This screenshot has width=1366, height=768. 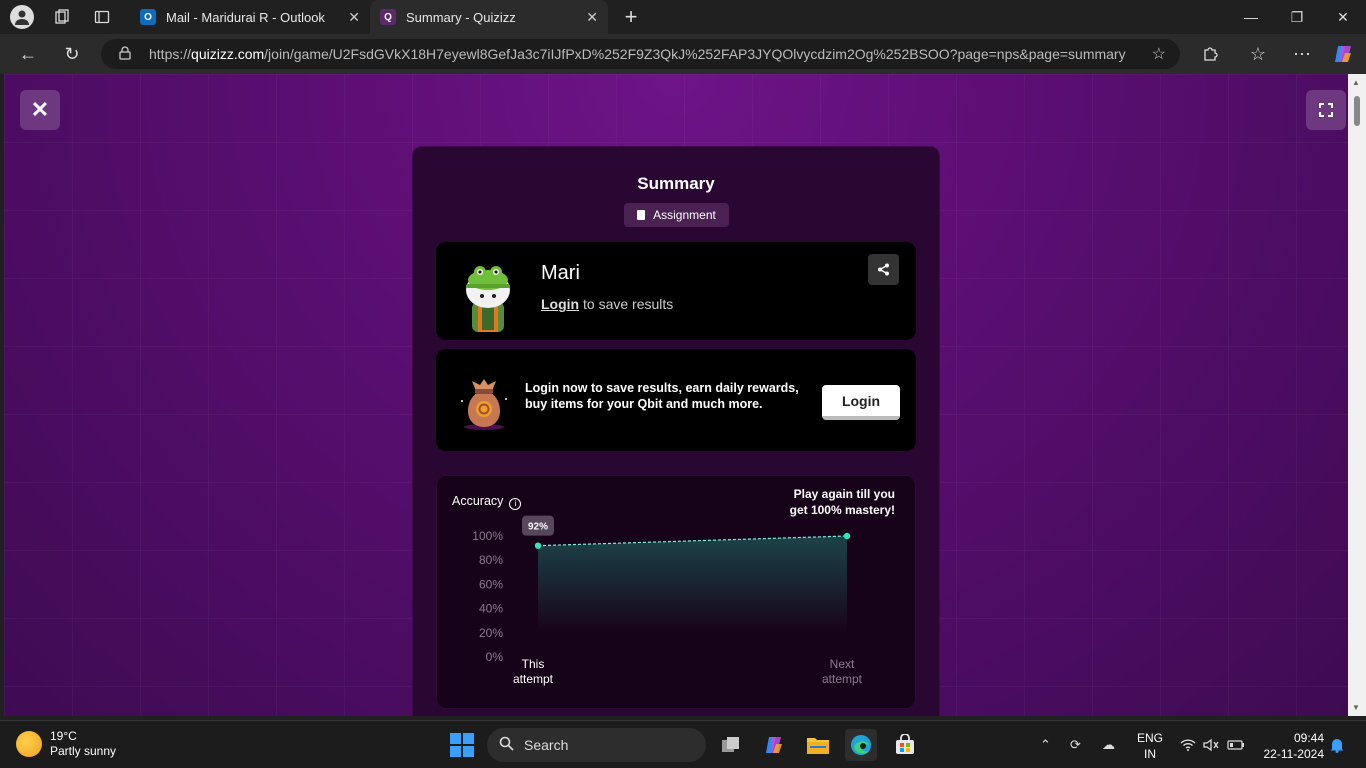 What do you see at coordinates (1357, 395) in the screenshot?
I see `page-scrollbar: ▲ ▼` at bounding box center [1357, 395].